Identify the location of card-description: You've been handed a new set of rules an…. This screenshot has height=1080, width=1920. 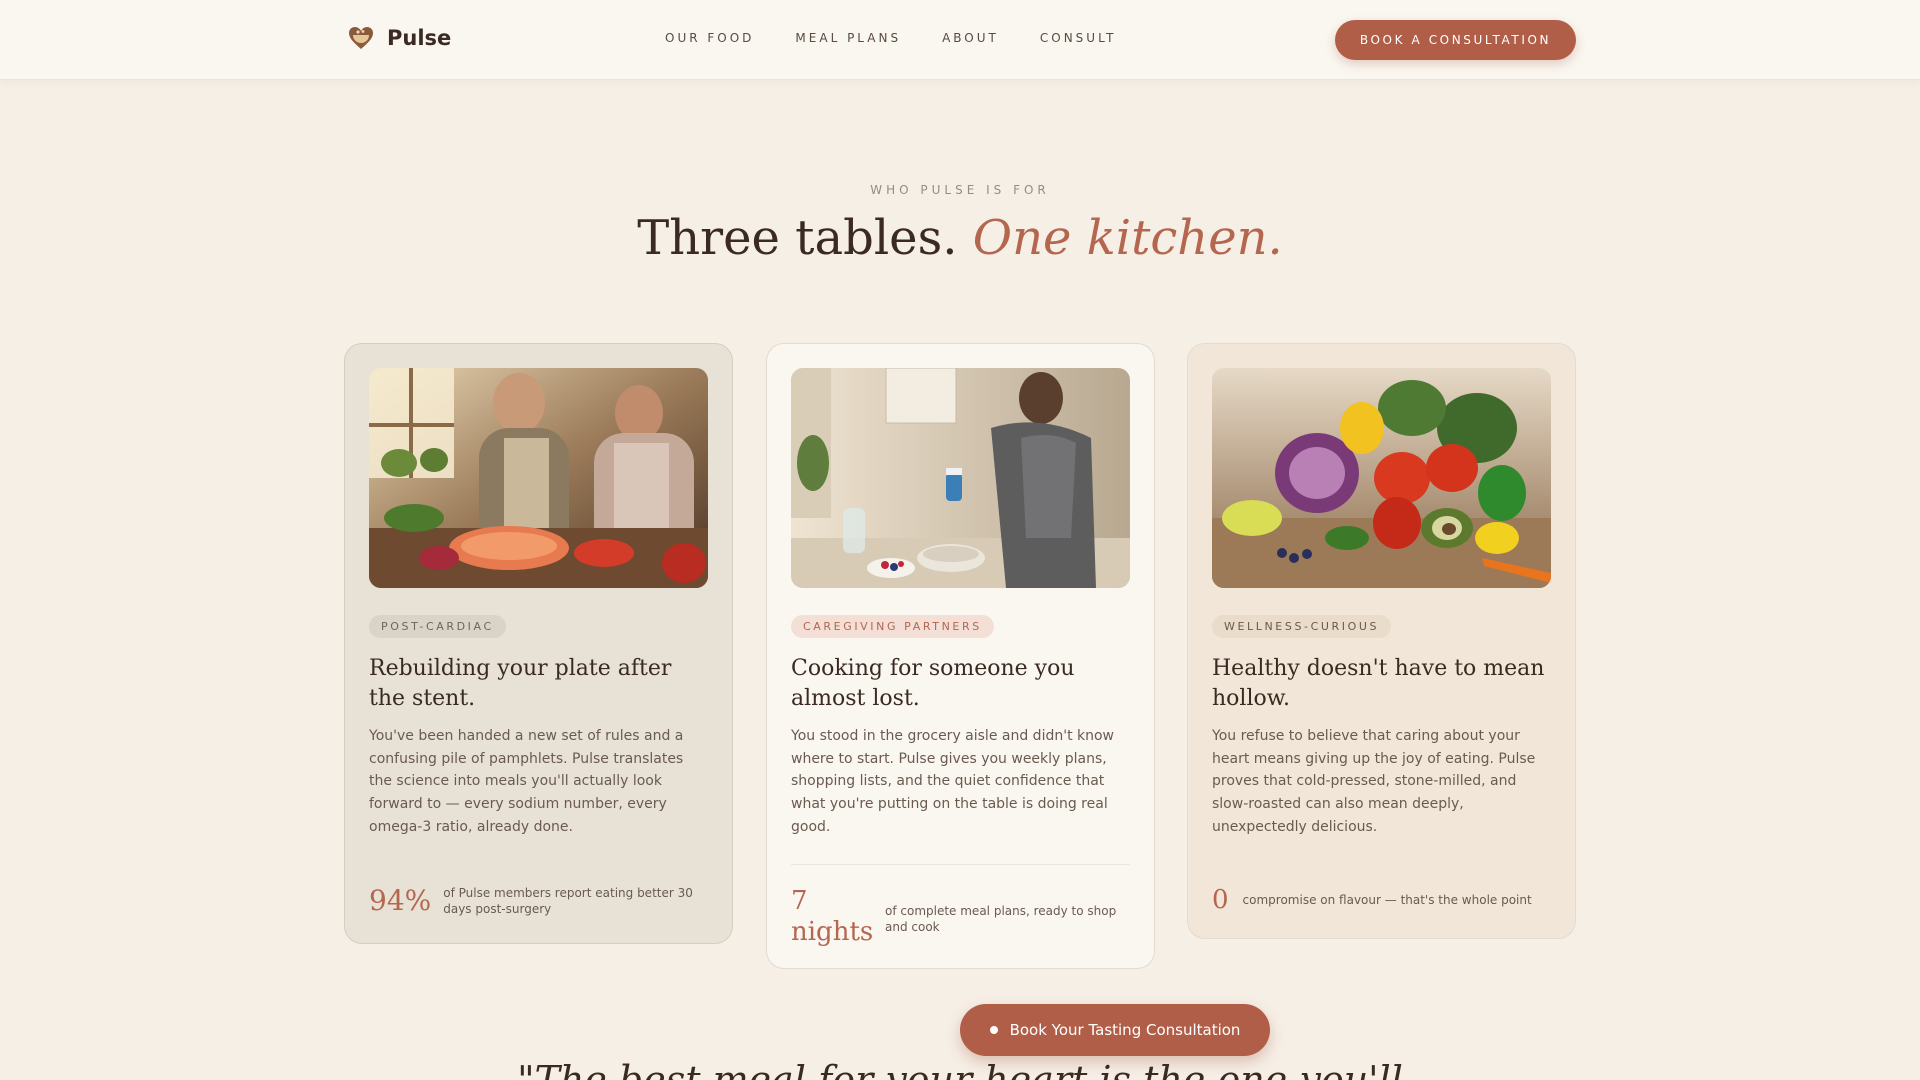
(526, 781).